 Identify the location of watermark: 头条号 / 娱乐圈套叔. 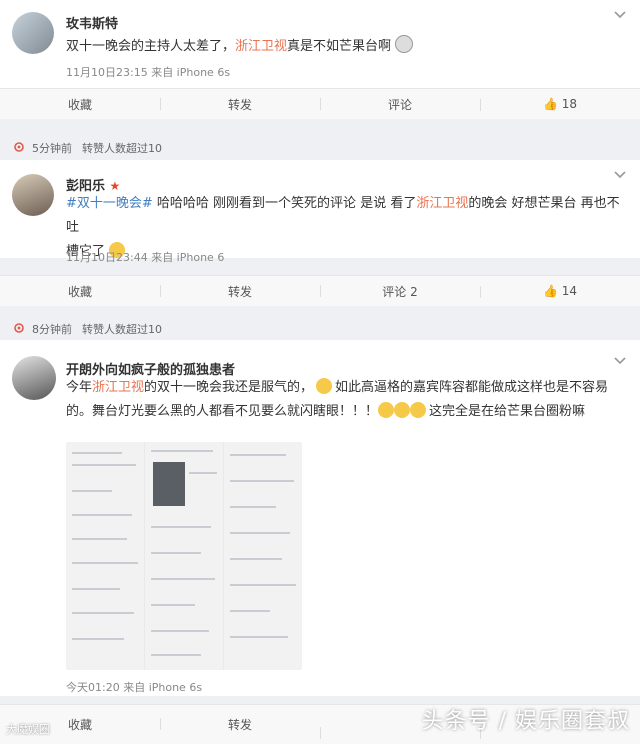
(525, 721).